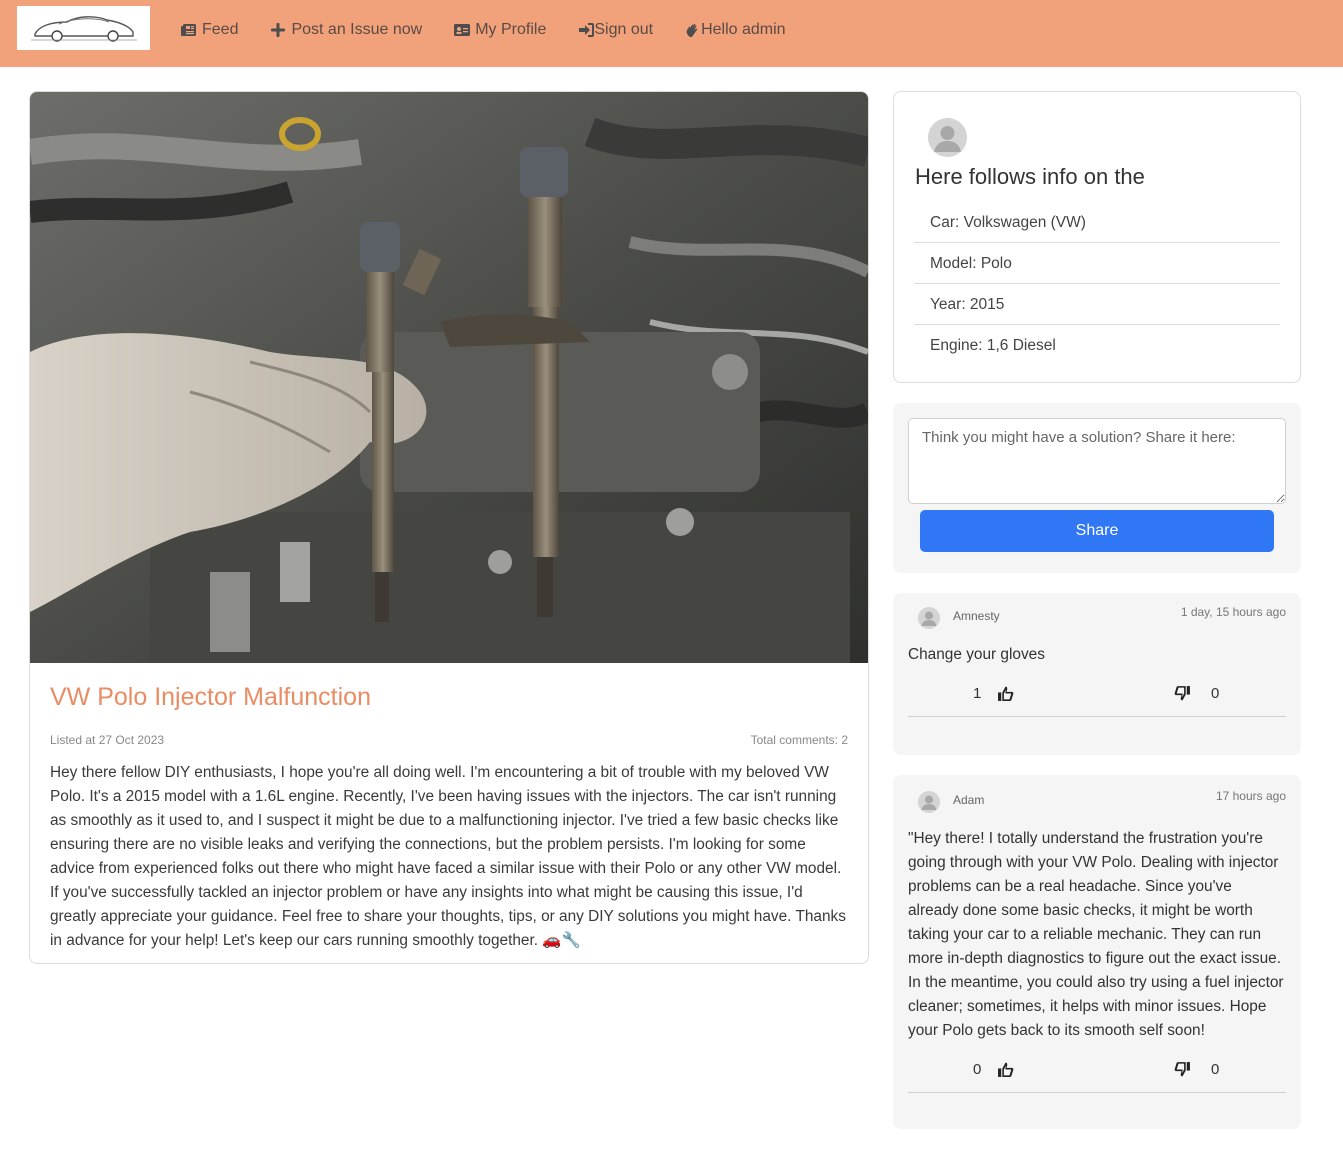 The image size is (1343, 1165). I want to click on sign-out-icon, so click(587, 30).